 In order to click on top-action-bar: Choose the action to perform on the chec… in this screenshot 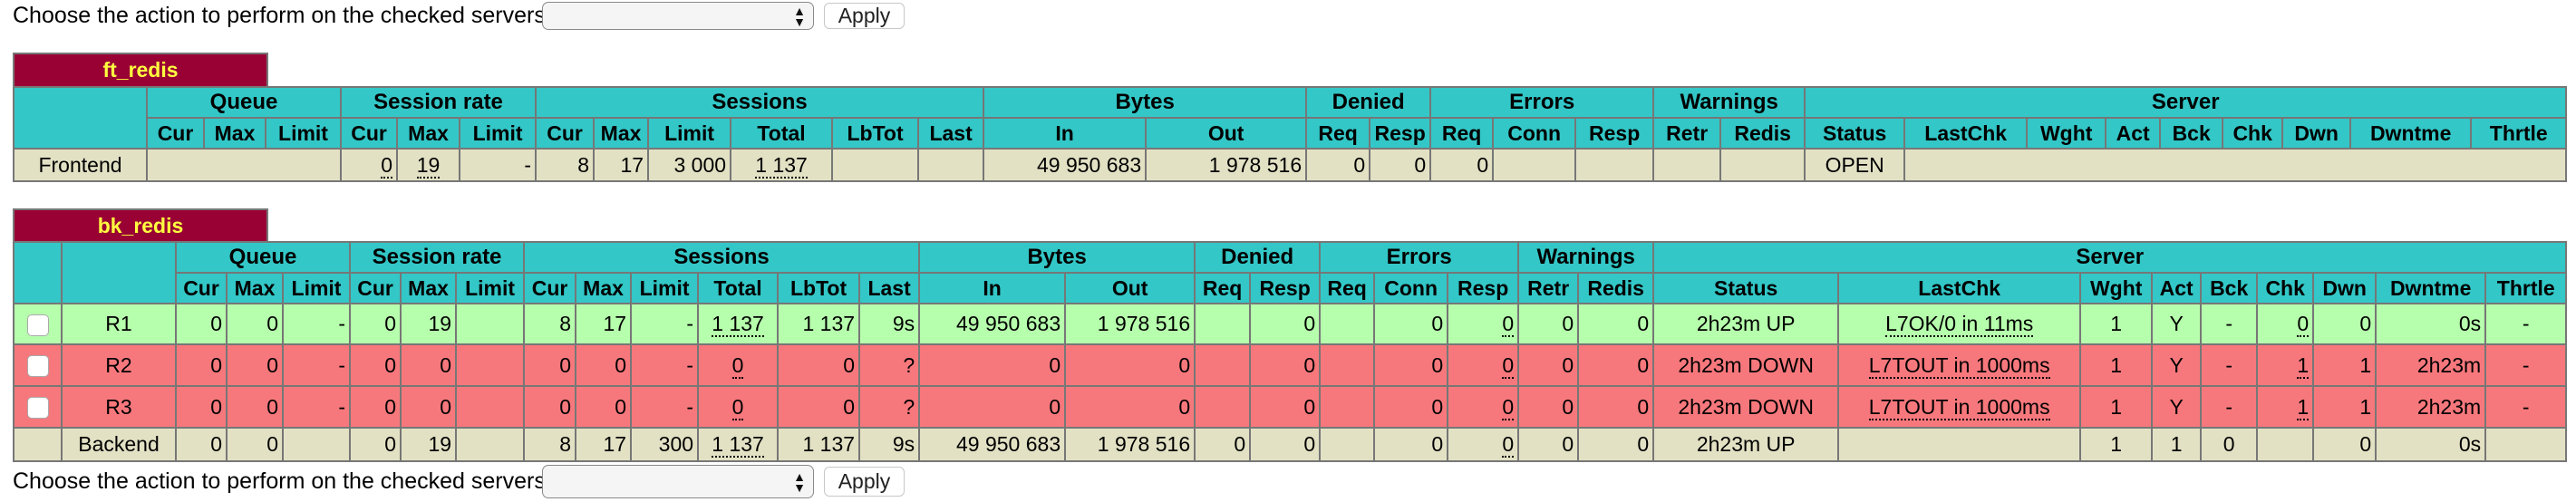, I will do `click(459, 15)`.